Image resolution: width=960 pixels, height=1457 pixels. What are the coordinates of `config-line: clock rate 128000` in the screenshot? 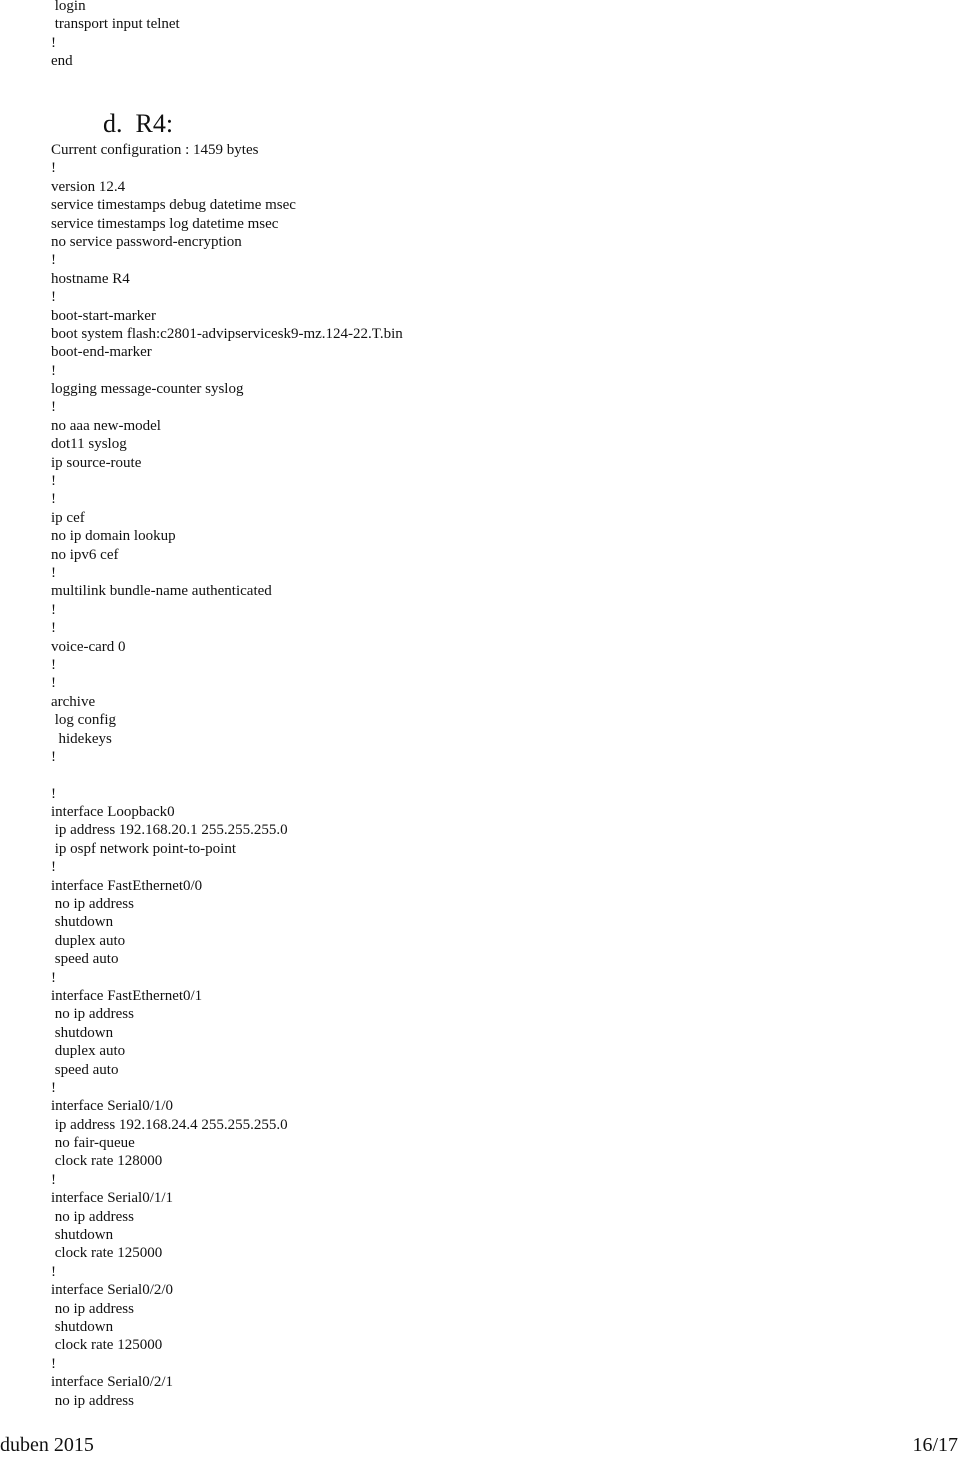 It's located at (107, 1161).